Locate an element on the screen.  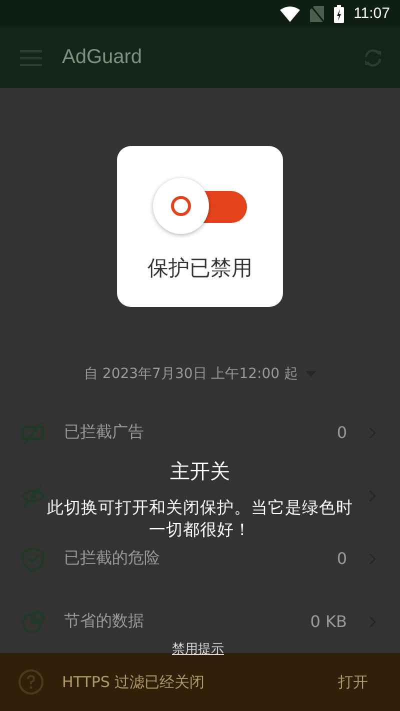
refresh-icon is located at coordinates (373, 57).